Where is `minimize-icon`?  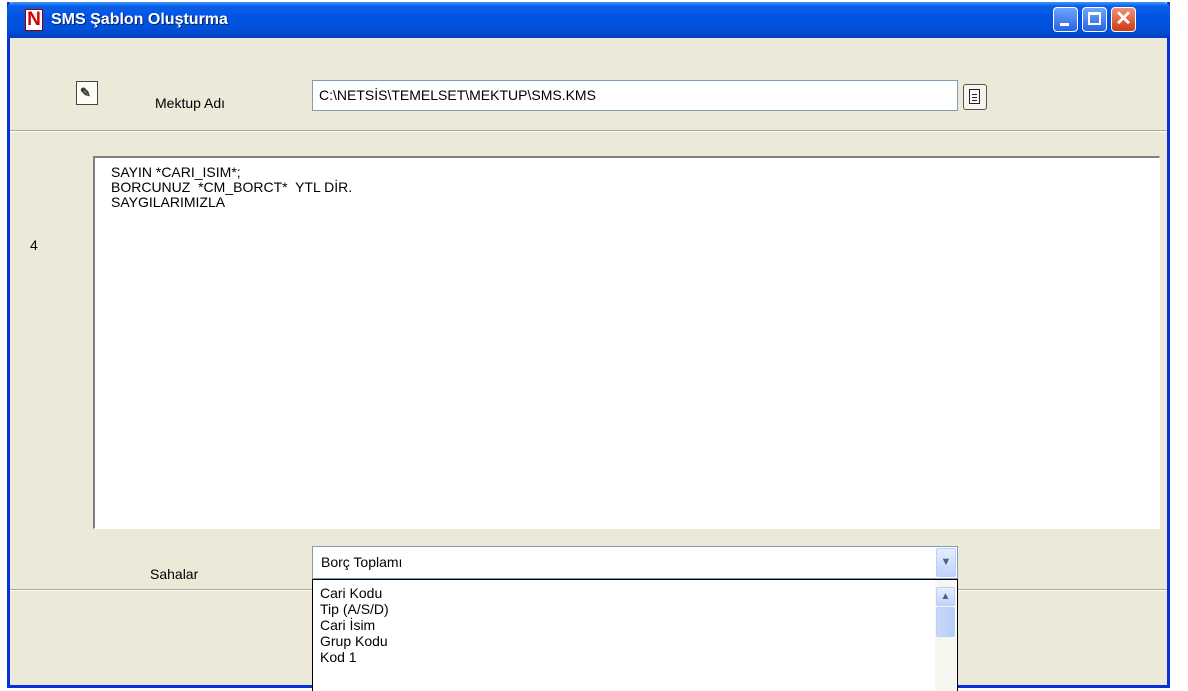
minimize-icon is located at coordinates (1064, 24).